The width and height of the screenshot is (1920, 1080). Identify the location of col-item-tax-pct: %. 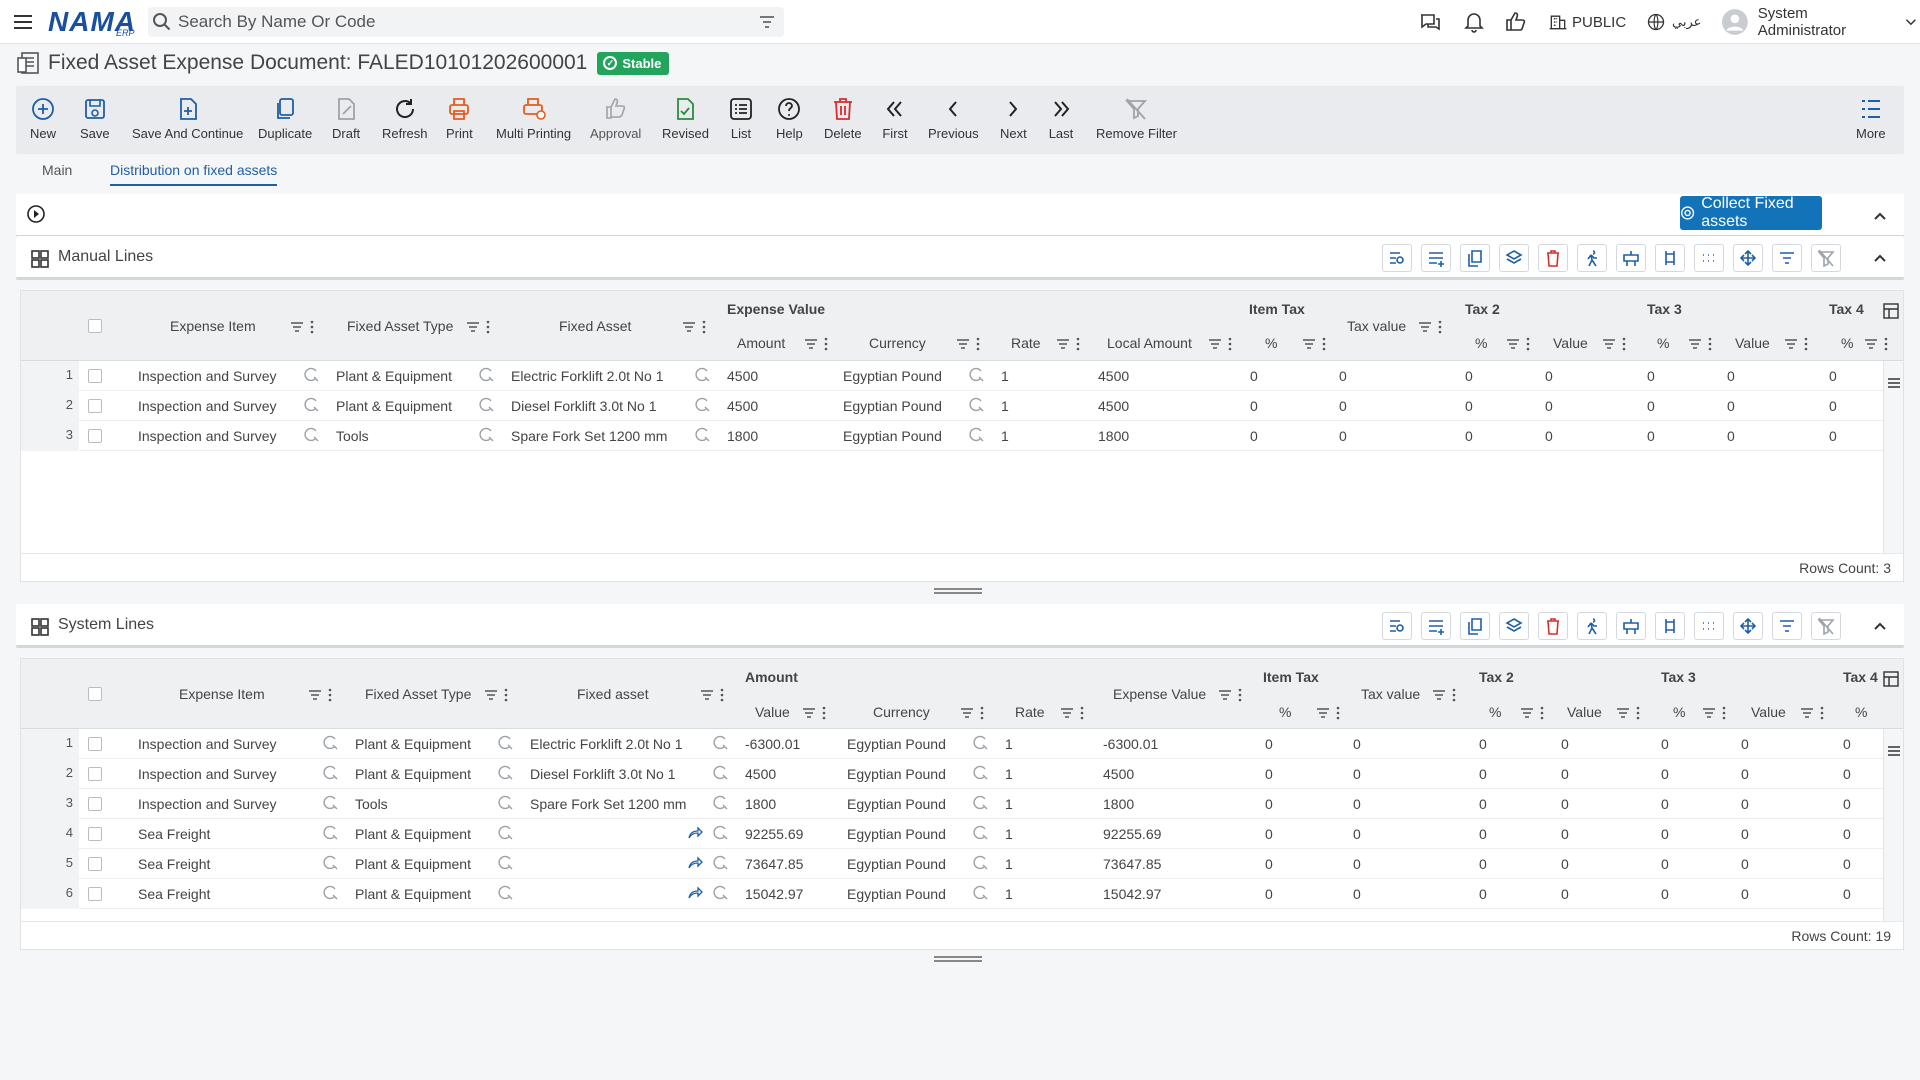
(1285, 712).